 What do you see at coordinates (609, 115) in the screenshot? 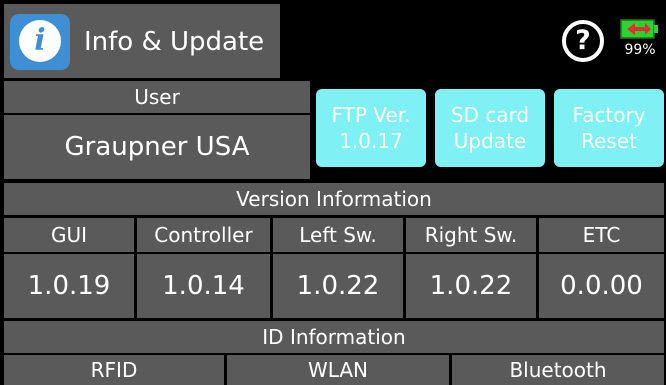
I see `reset-button-line1: Factory` at bounding box center [609, 115].